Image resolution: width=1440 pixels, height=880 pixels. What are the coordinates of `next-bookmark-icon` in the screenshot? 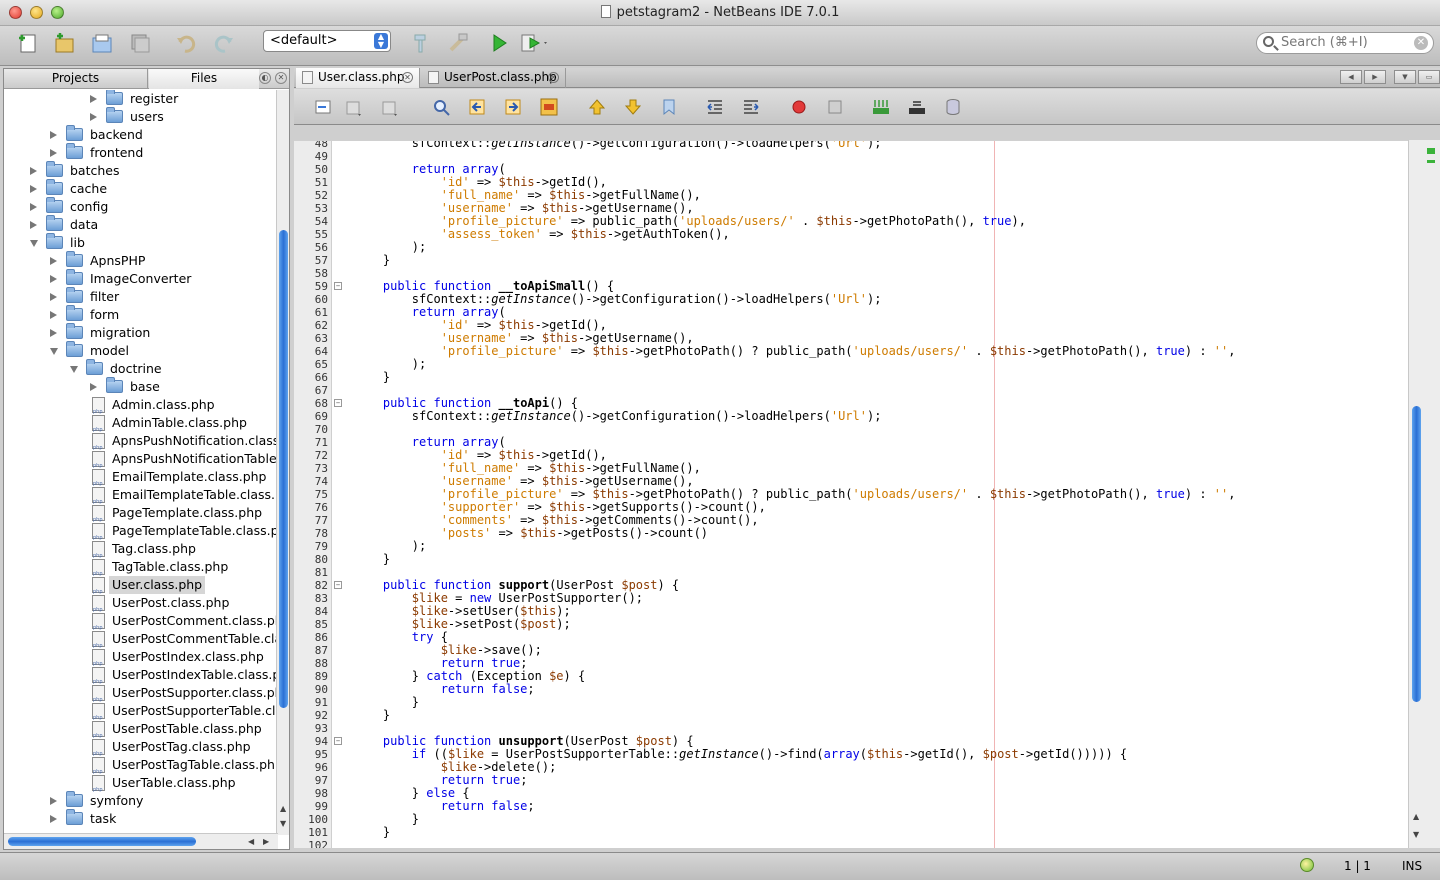 It's located at (633, 107).